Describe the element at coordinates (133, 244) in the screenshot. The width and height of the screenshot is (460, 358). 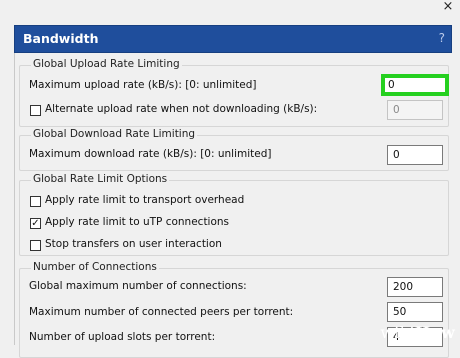
I see `stop-on-interaction-label: Stop transfers on user interaction` at that location.